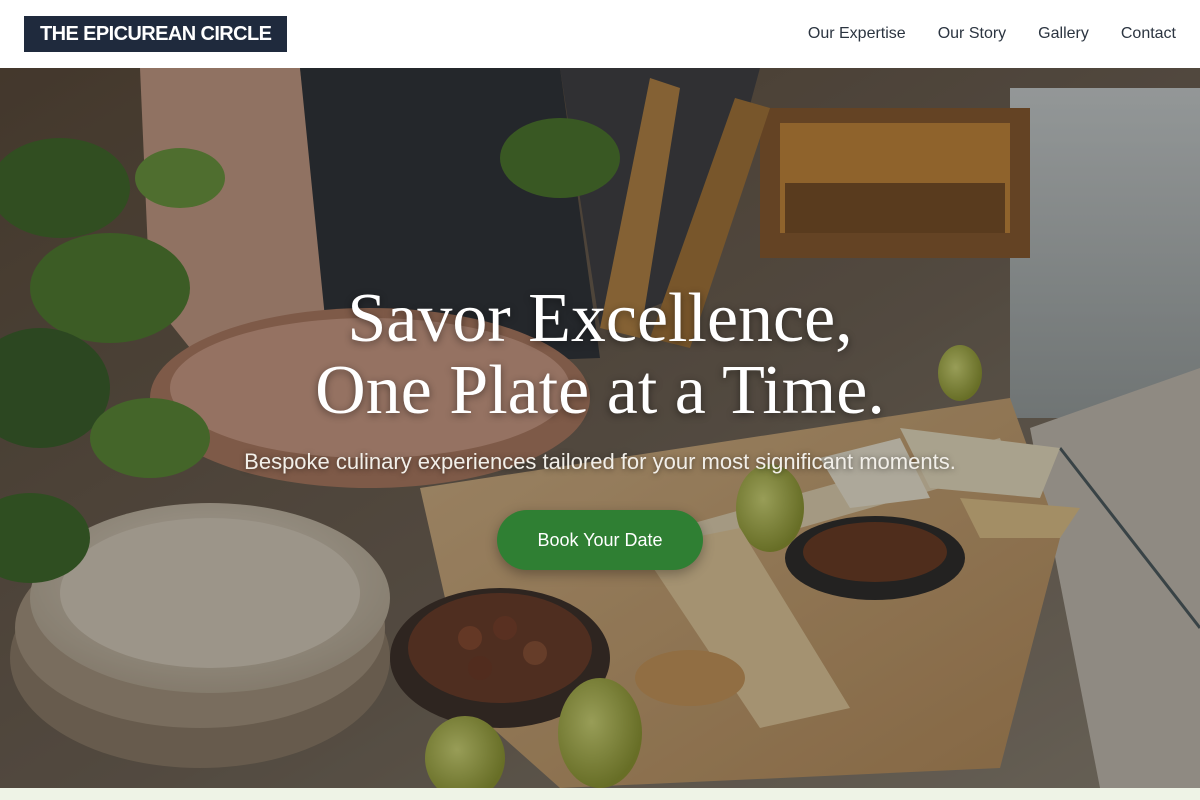 This screenshot has height=800, width=1200. Describe the element at coordinates (600, 318) in the screenshot. I see `hero-title-line-1: Savor Excellence,` at that location.